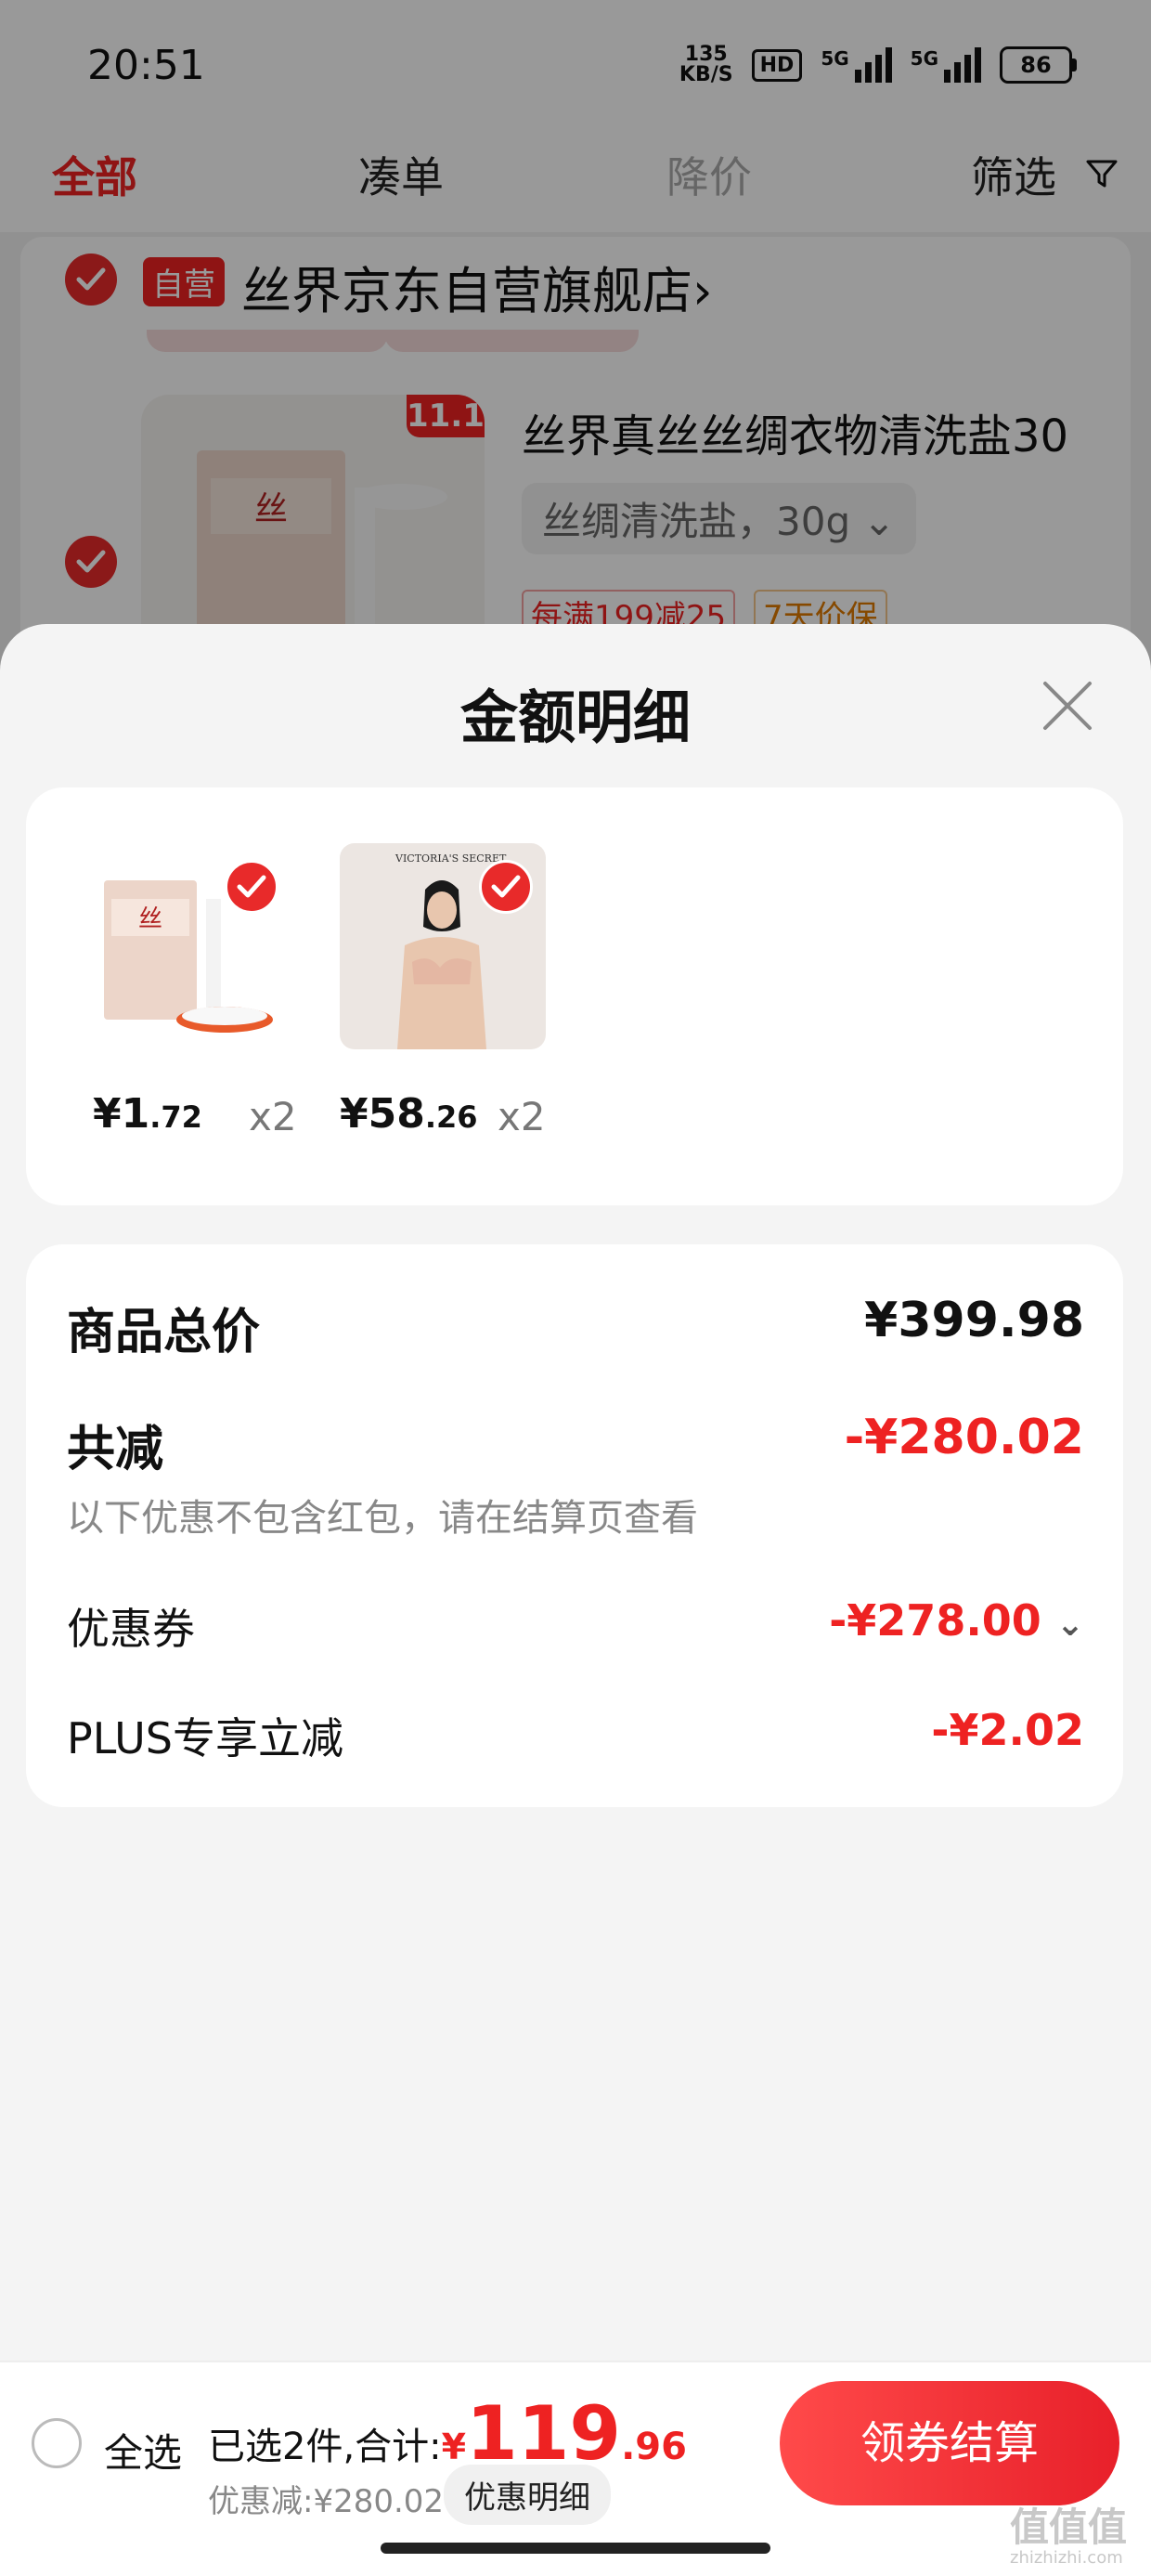  Describe the element at coordinates (654, 2447) in the screenshot. I see `total-decimal: .96` at that location.